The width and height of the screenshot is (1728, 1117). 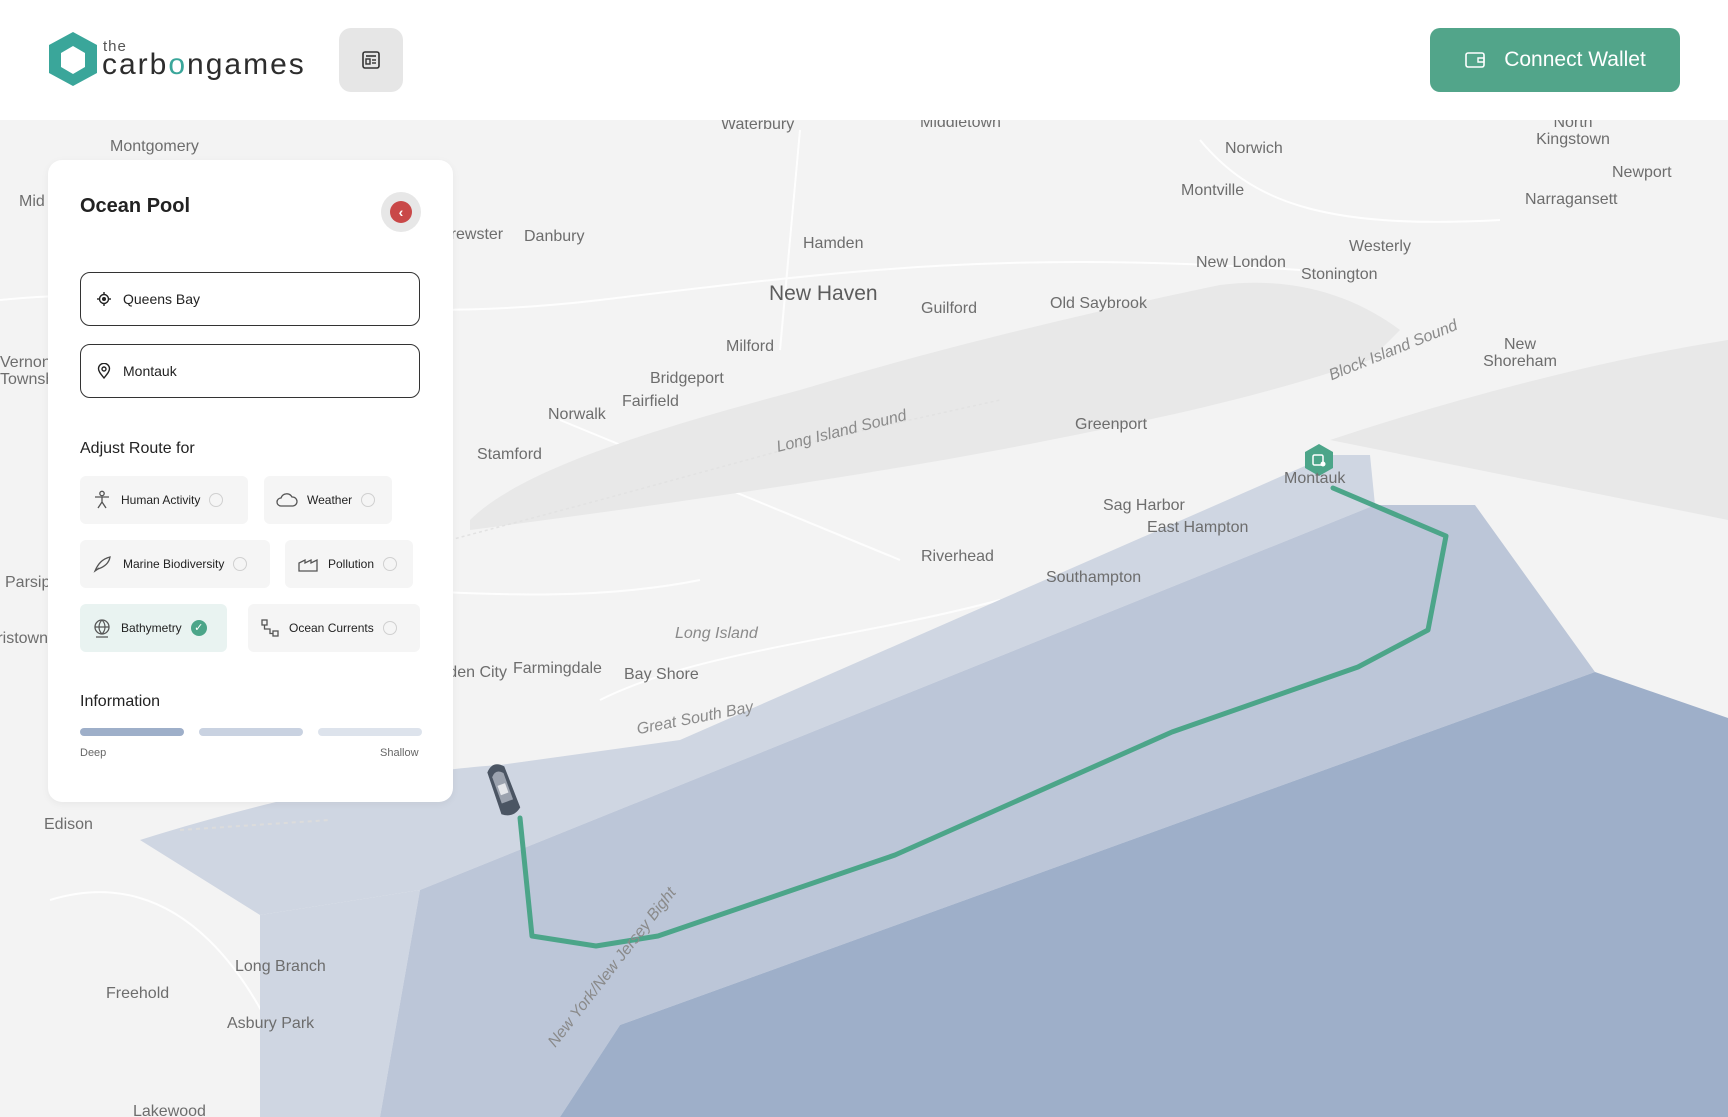 What do you see at coordinates (204, 64) in the screenshot?
I see `logo-wordmark: carbongames` at bounding box center [204, 64].